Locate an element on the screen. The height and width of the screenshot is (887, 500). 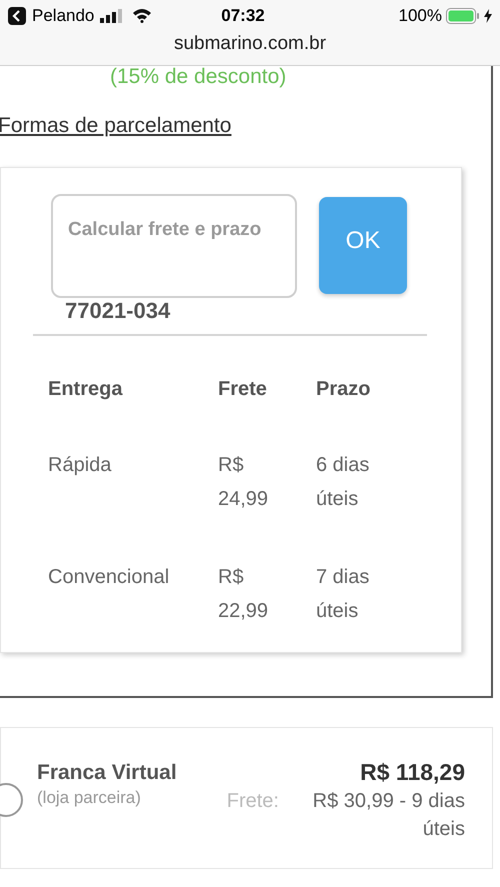
table-cell-text: 6 dias úteis is located at coordinates (343, 482).